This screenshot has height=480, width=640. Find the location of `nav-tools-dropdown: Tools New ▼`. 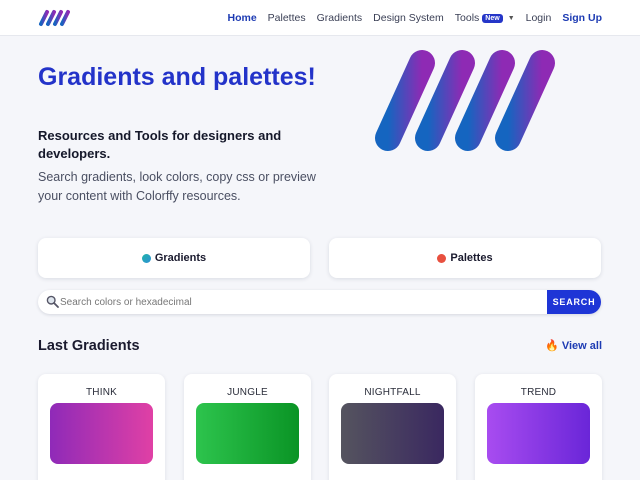

nav-tools-dropdown: Tools New ▼ is located at coordinates (485, 18).